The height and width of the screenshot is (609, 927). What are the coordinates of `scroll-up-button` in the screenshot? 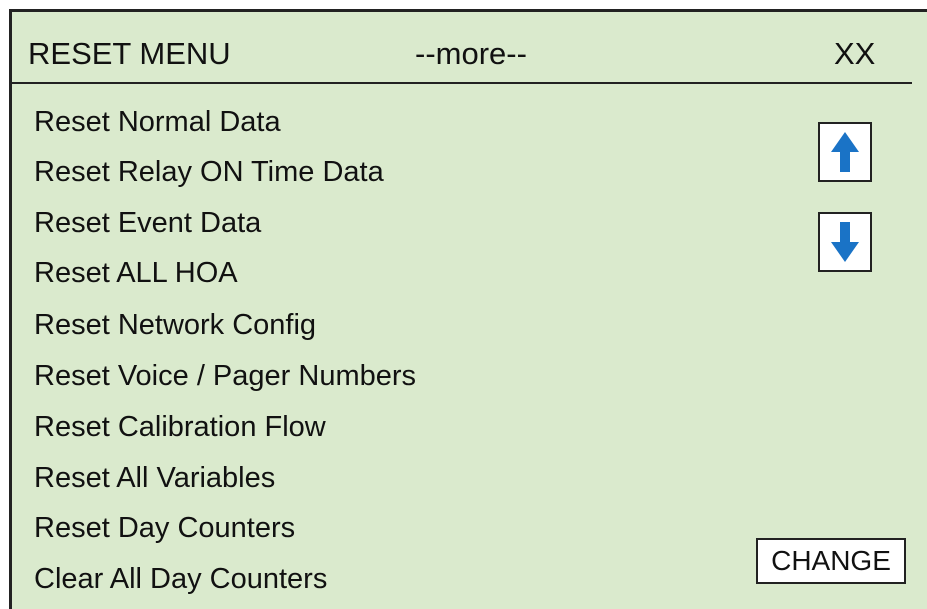 It's located at (845, 152).